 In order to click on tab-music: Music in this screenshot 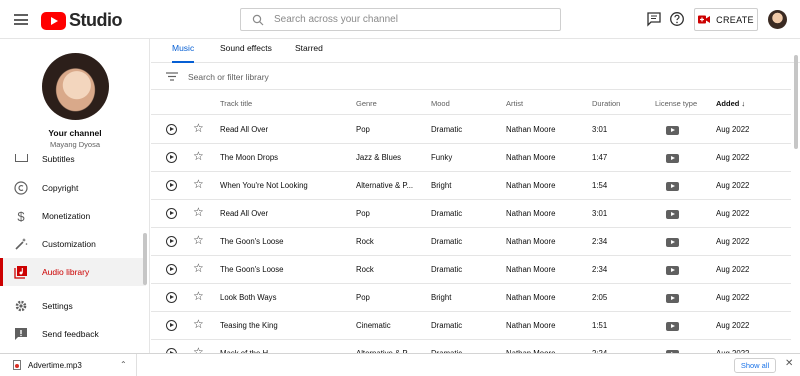, I will do `click(183, 53)`.